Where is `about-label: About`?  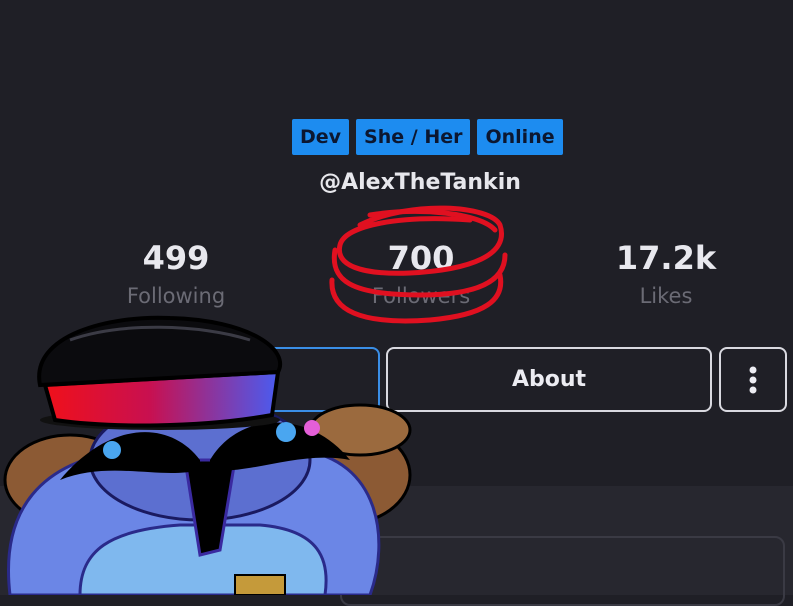 about-label: About is located at coordinates (549, 379).